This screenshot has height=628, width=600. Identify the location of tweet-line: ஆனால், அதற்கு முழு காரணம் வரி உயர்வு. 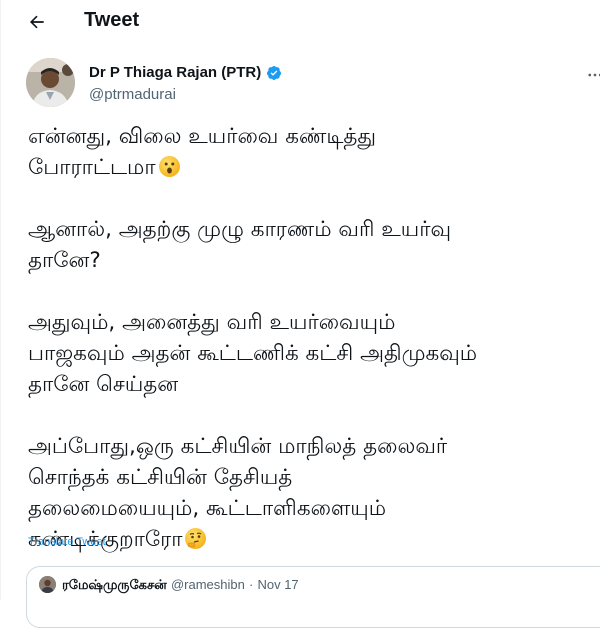
(240, 229).